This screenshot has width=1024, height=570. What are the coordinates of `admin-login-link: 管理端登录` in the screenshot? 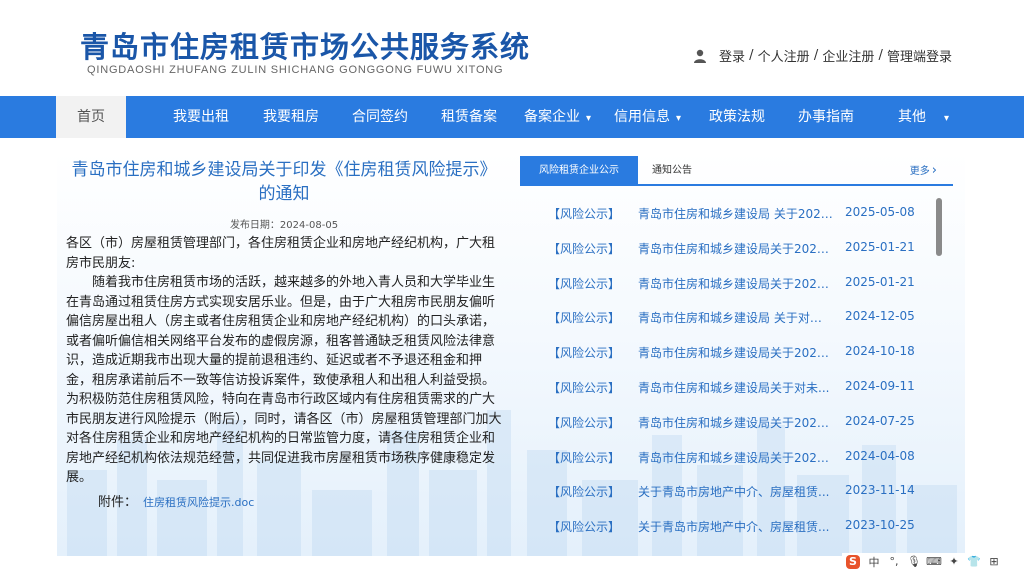 It's located at (919, 55).